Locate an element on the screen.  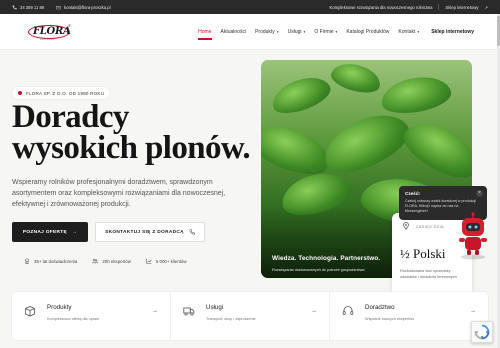
truck-icon is located at coordinates (189, 311).